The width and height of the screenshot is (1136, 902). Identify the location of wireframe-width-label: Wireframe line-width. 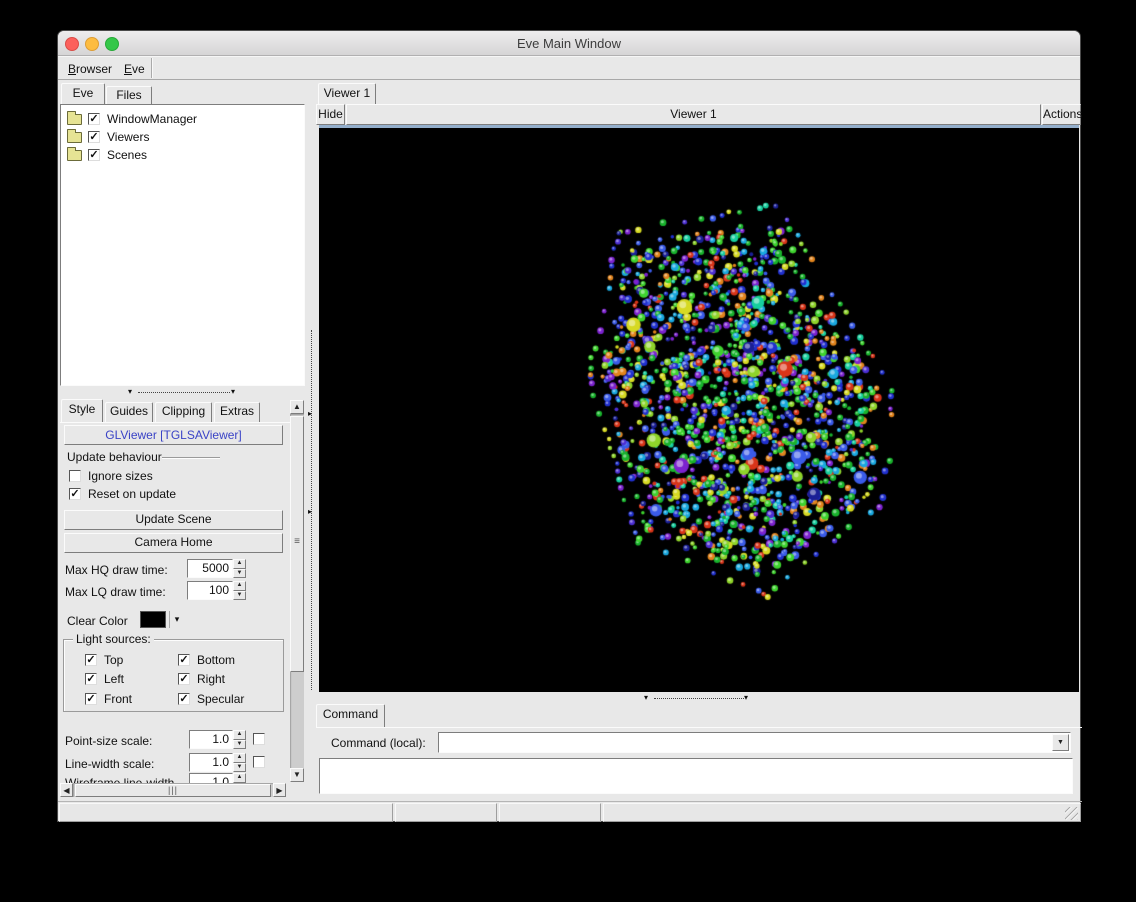
(120, 779).